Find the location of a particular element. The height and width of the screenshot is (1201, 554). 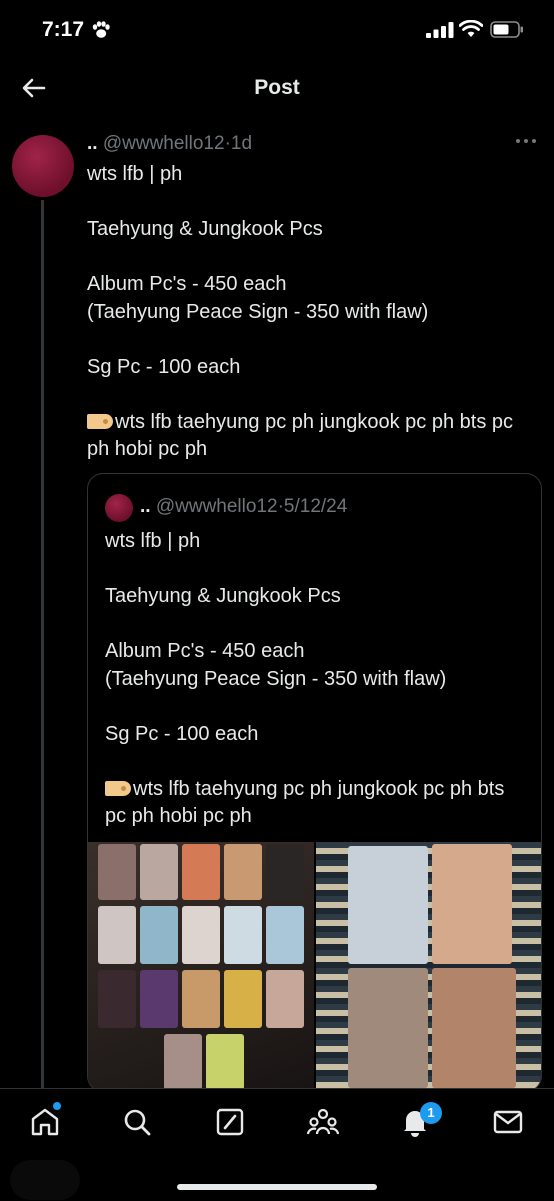

post-line: Taehyung & Jungkook Pcs is located at coordinates (205, 229).